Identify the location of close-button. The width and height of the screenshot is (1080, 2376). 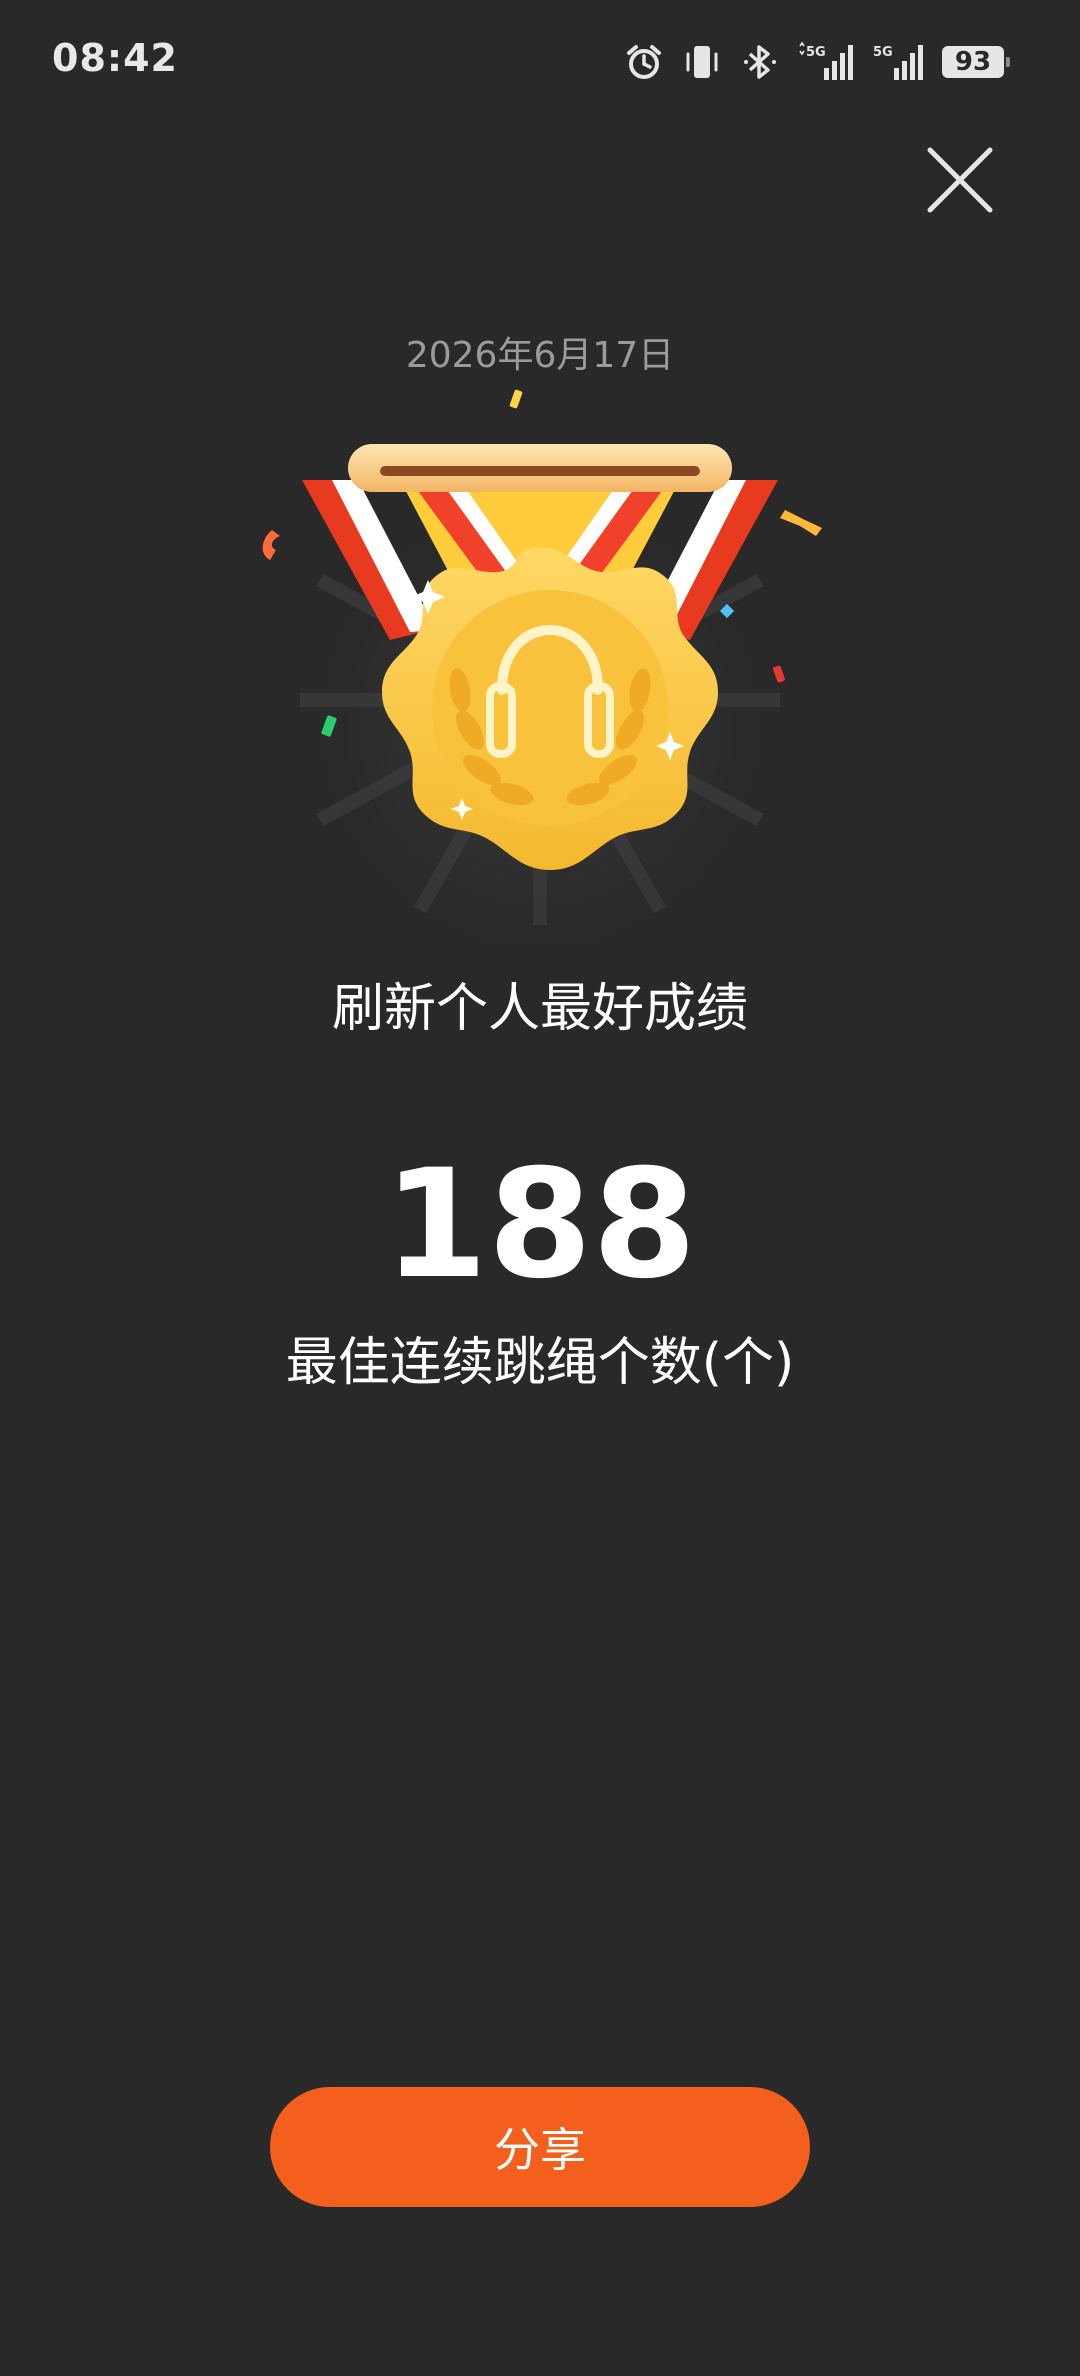
(960, 180).